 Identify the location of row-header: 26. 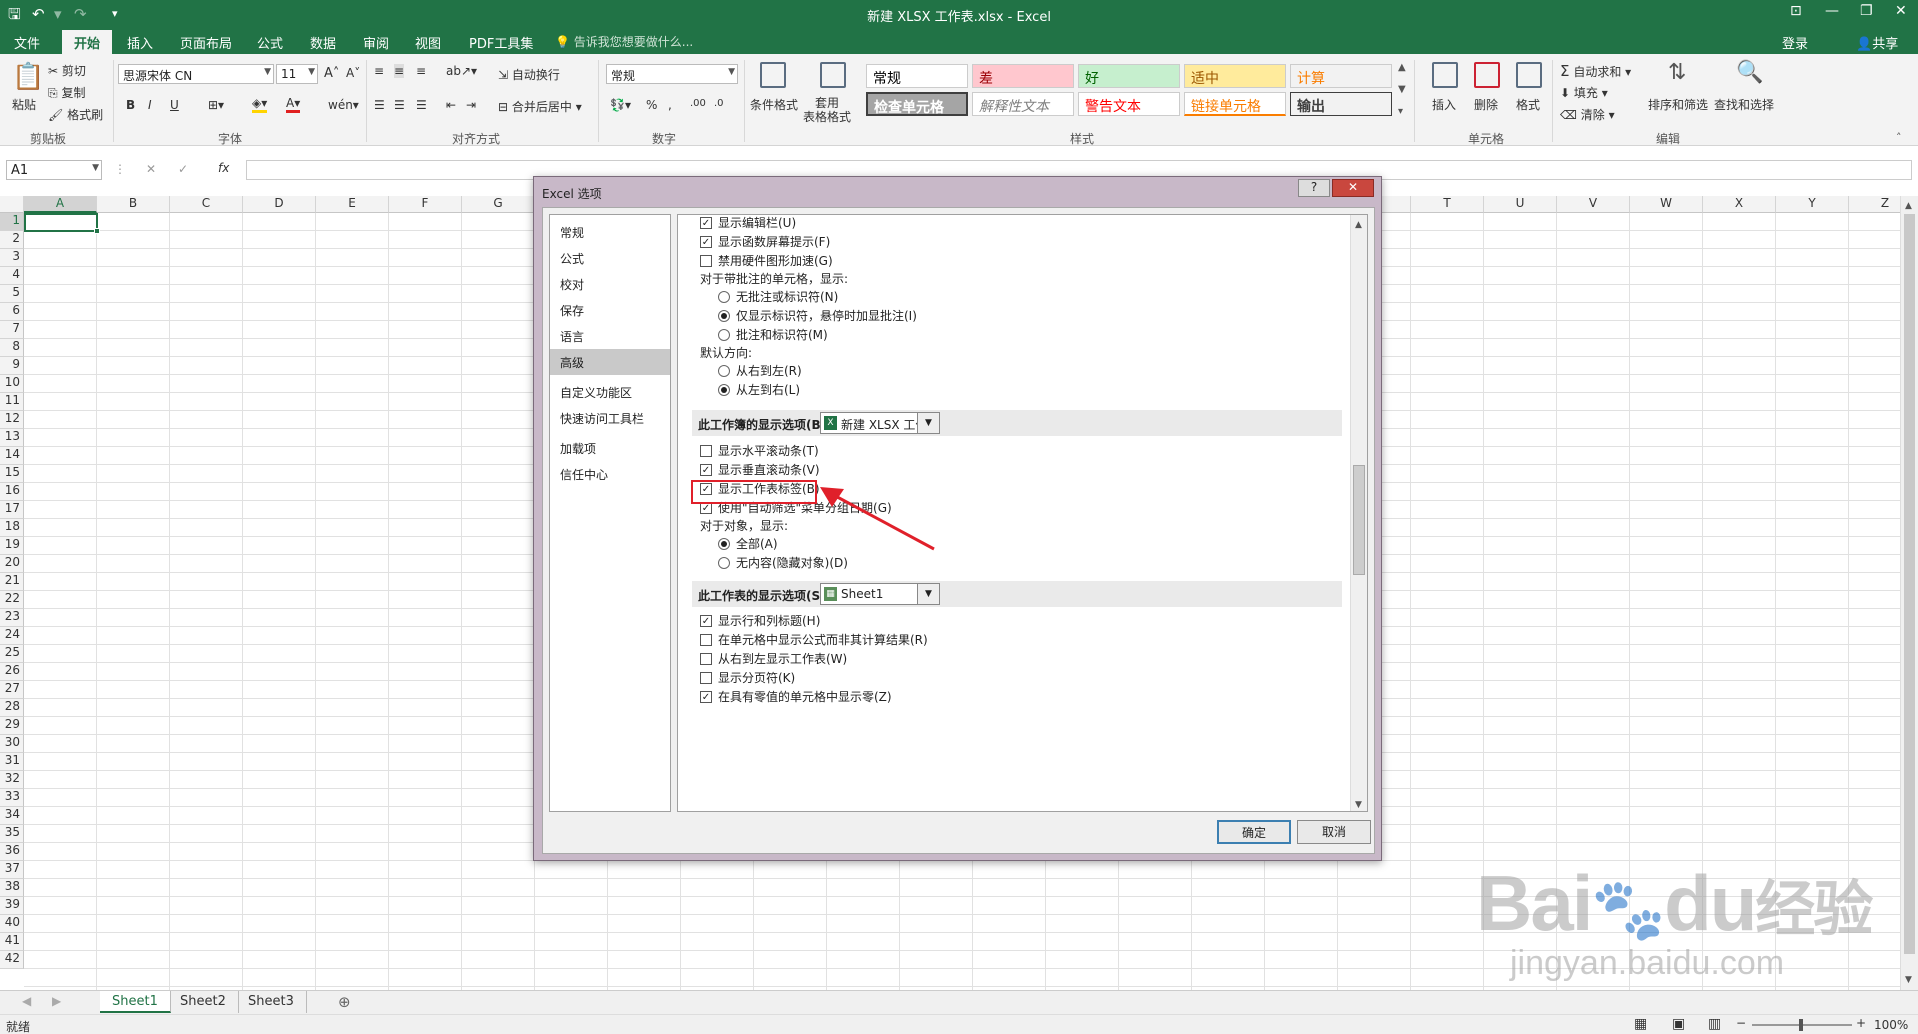
(12, 672).